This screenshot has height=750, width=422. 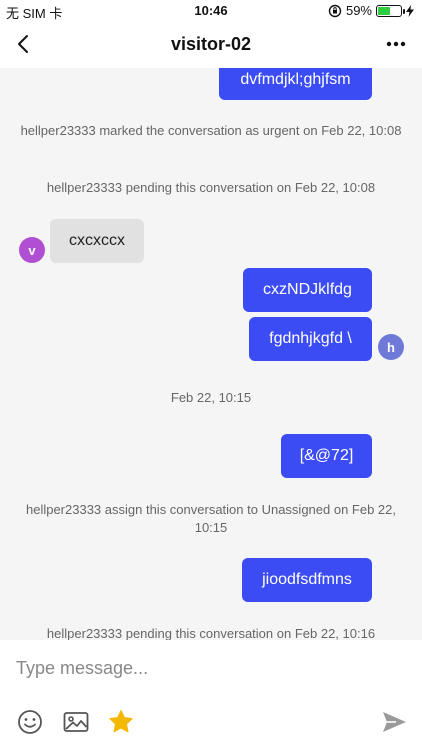 What do you see at coordinates (394, 722) in the screenshot?
I see `send-icon` at bounding box center [394, 722].